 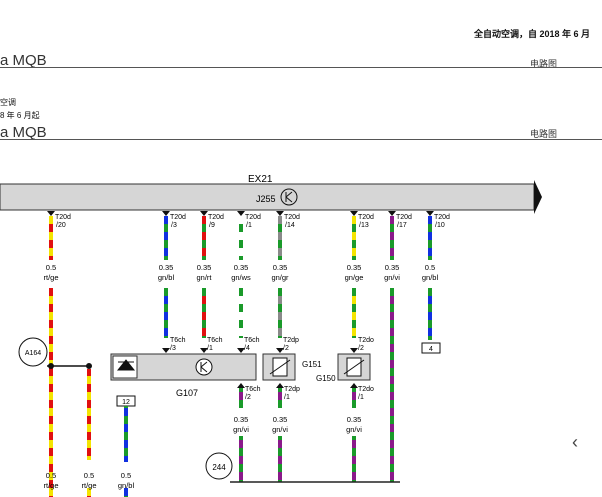 What do you see at coordinates (252, 340) in the screenshot?
I see `conn-bot-4: T6ch` at bounding box center [252, 340].